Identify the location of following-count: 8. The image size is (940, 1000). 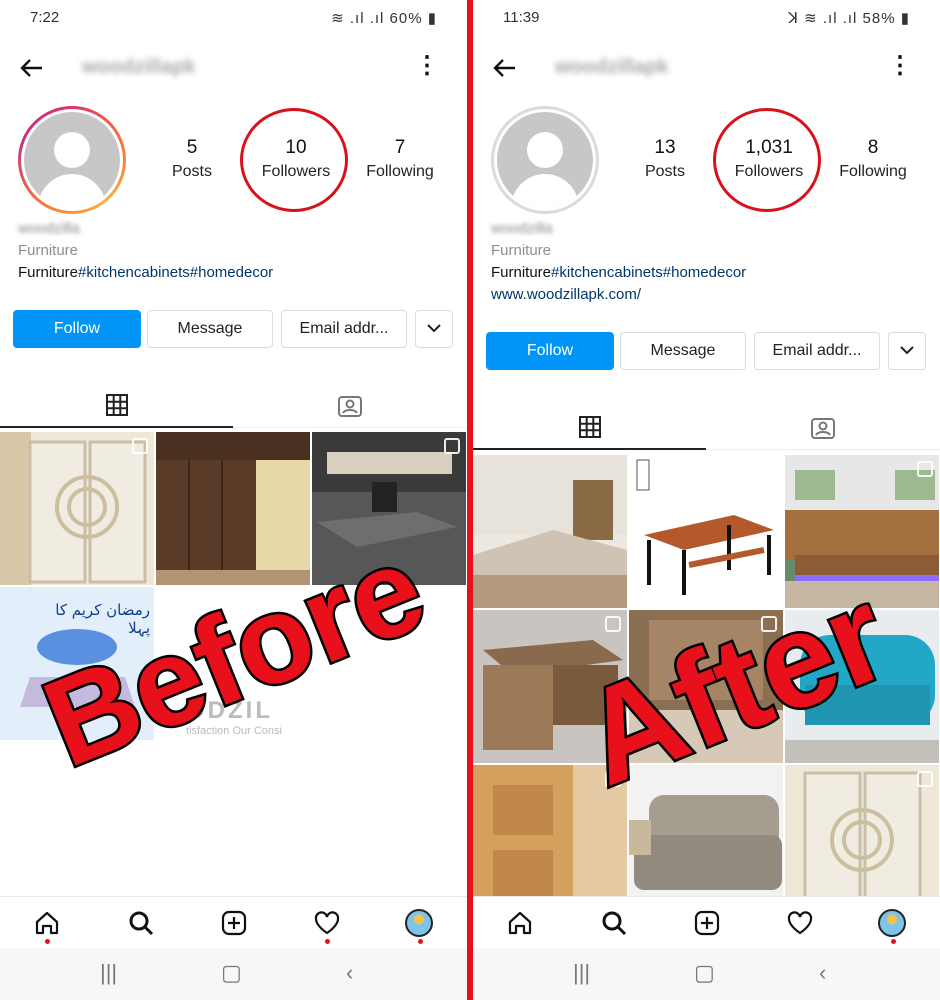
(873, 147).